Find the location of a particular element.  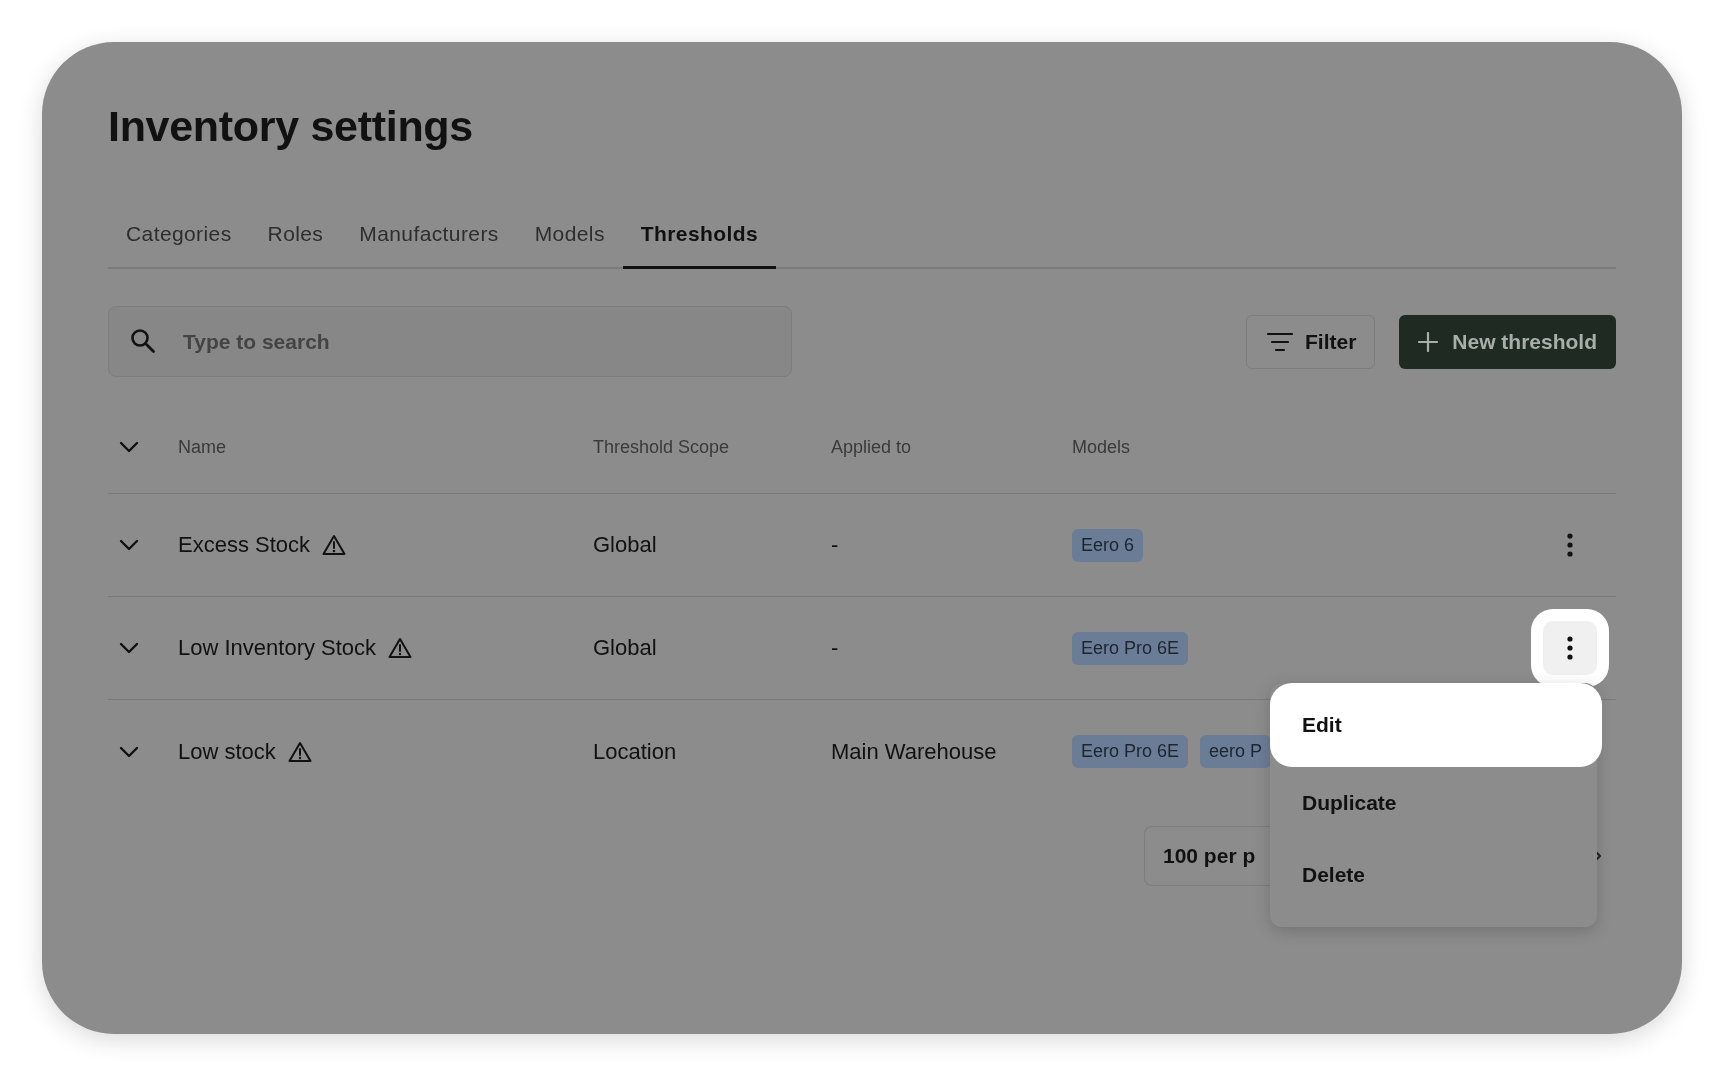

tab: Roles is located at coordinates (295, 245).